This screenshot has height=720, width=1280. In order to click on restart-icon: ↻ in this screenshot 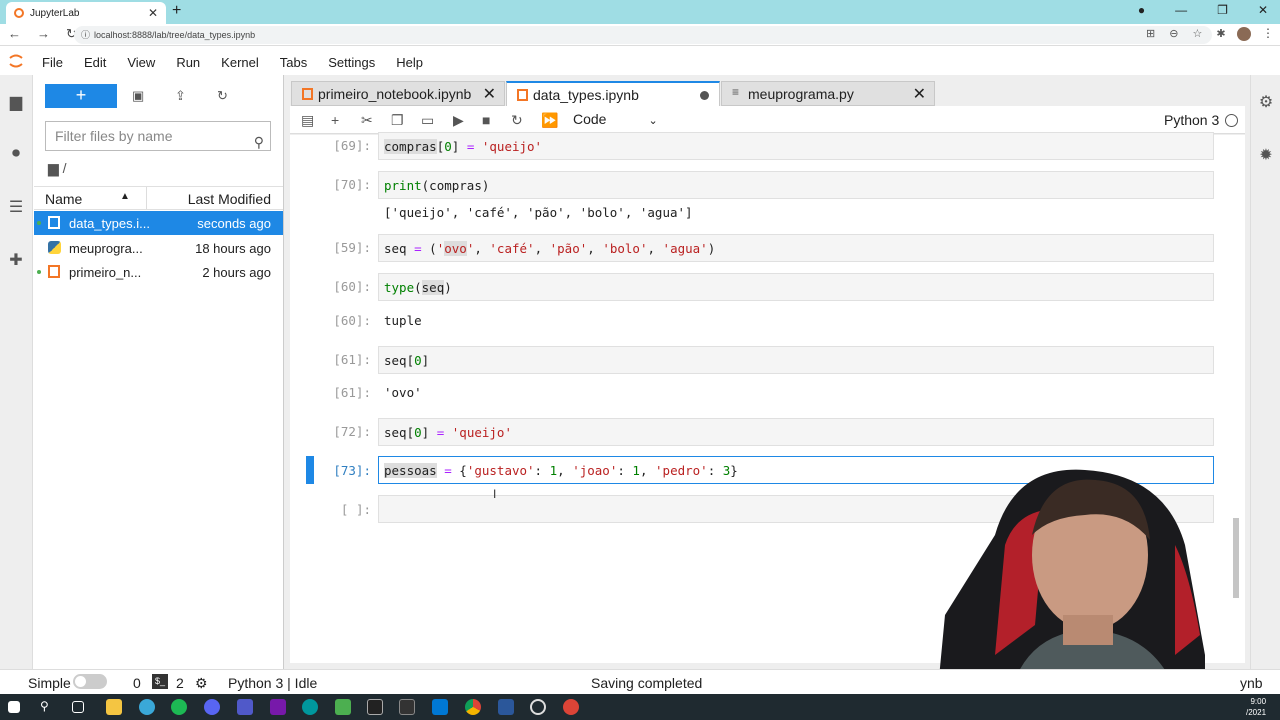, I will do `click(517, 120)`.